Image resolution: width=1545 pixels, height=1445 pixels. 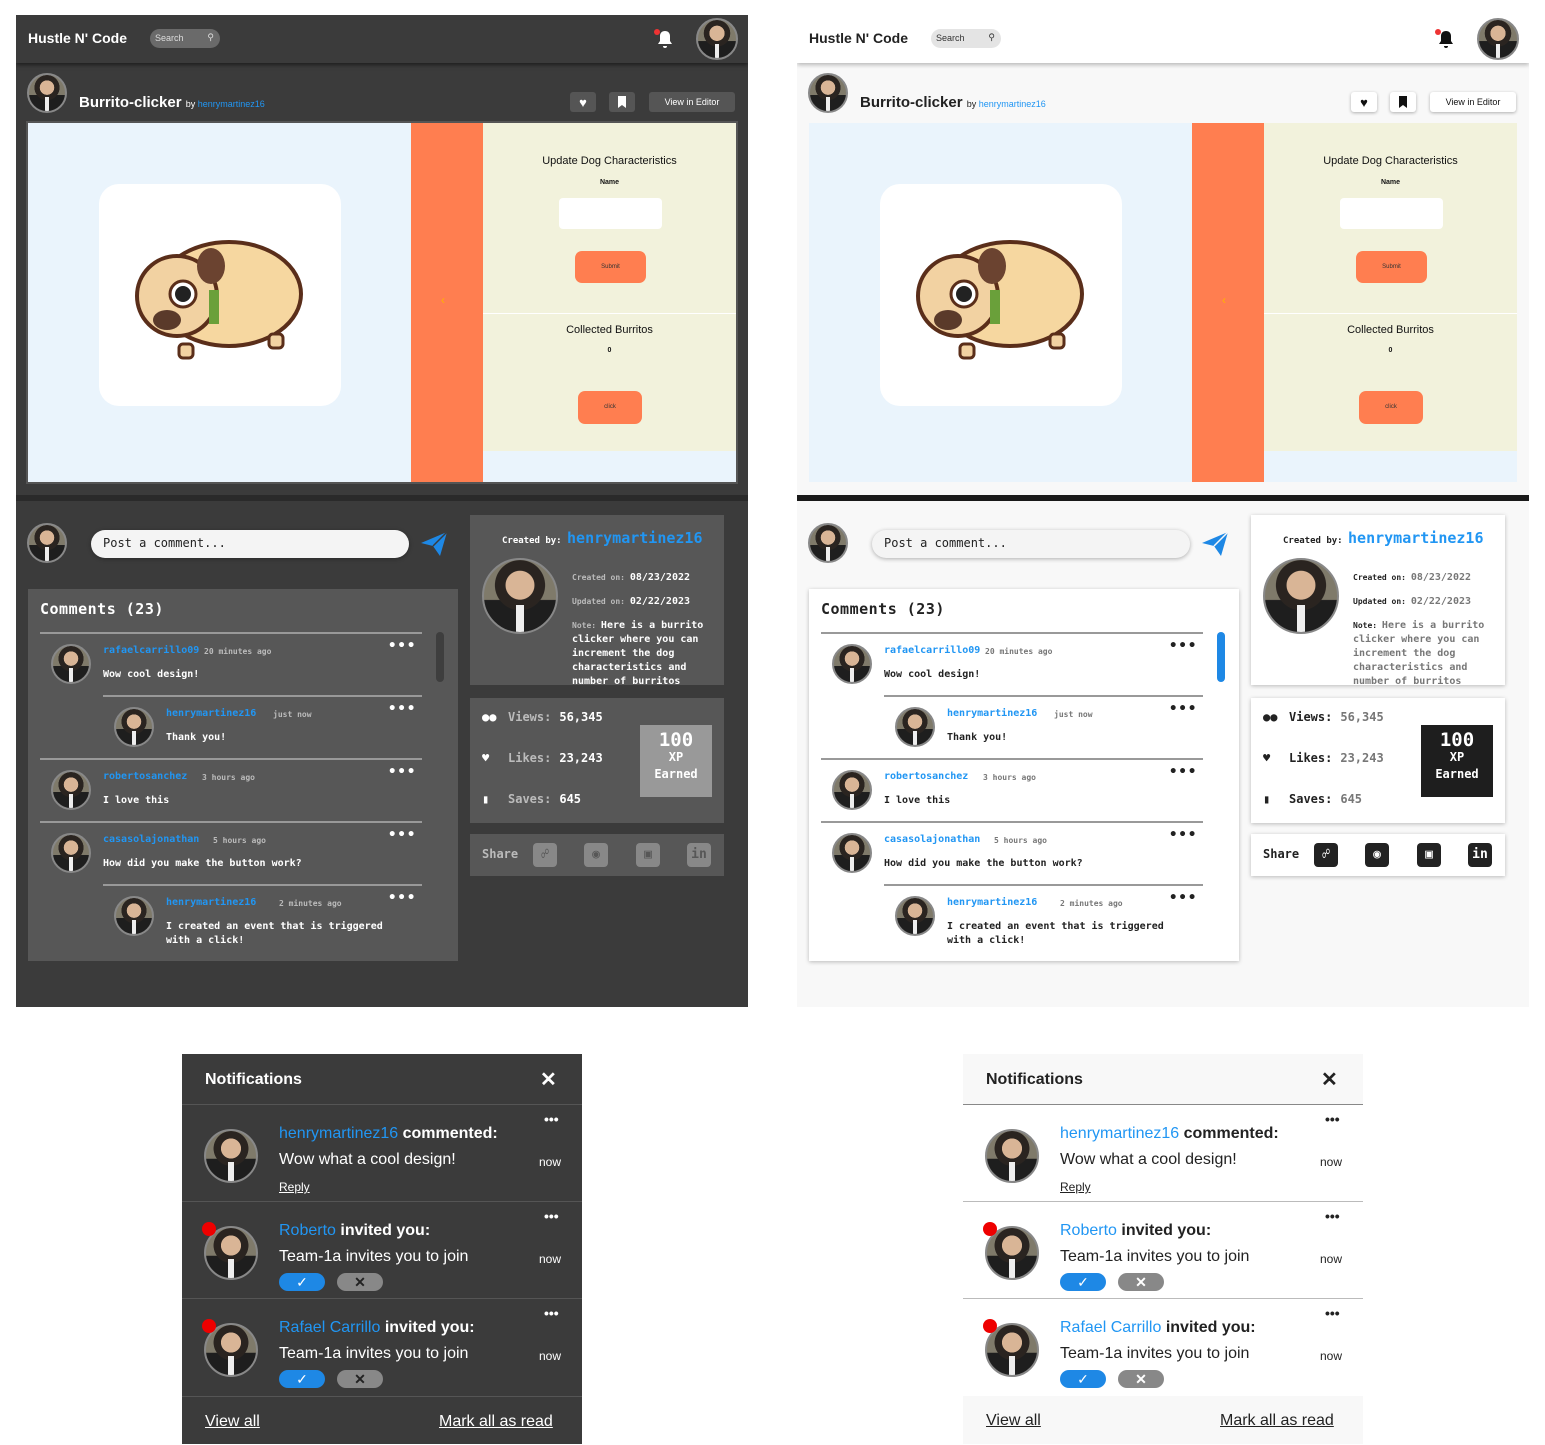 I want to click on creator-link: henrymartinez16, so click(x=1415, y=538).